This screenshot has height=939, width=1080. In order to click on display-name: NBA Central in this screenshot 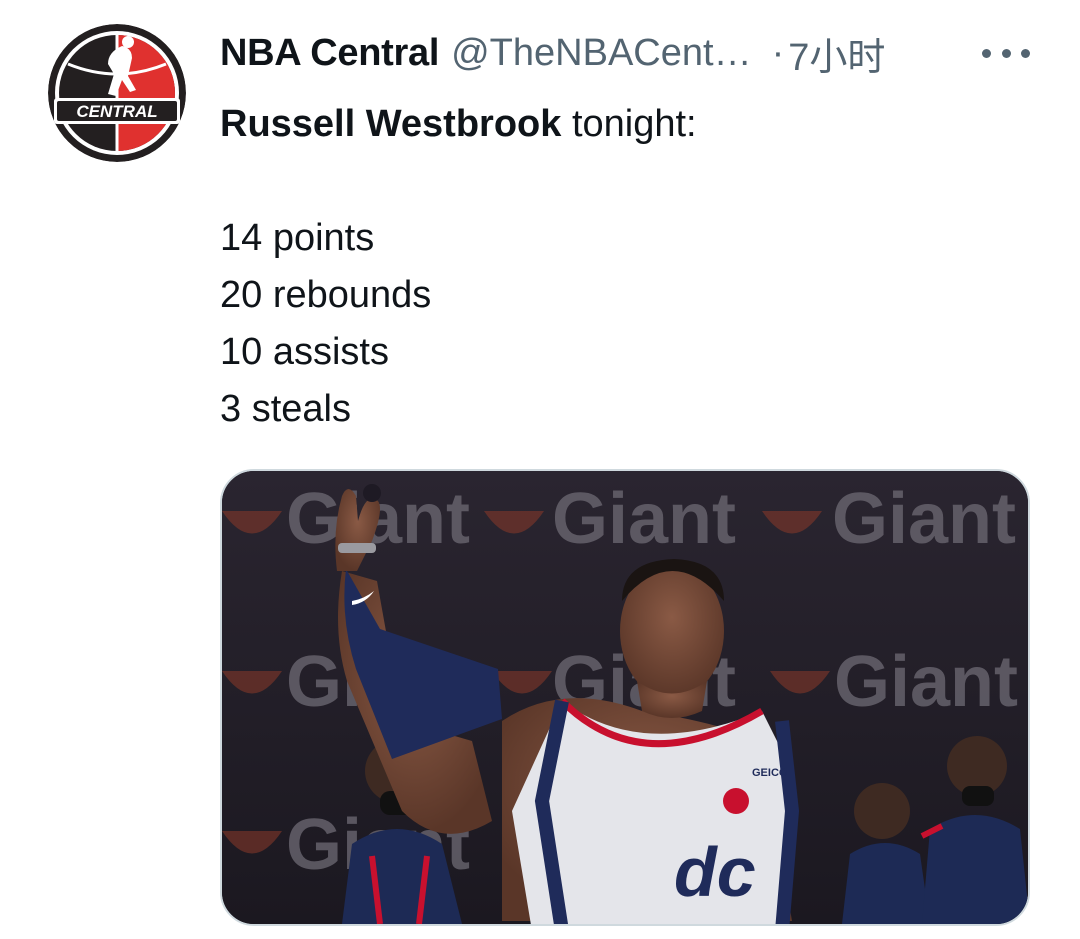, I will do `click(329, 53)`.